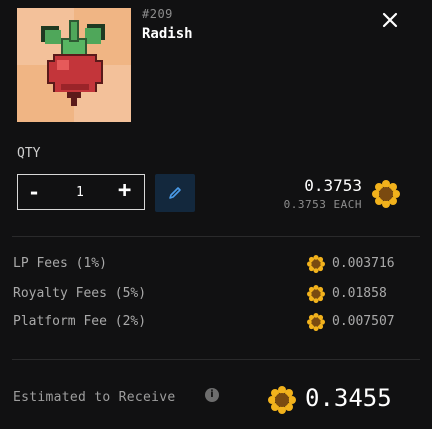 The image size is (432, 429). Describe the element at coordinates (167, 34) in the screenshot. I see `item-name: Radish` at that location.